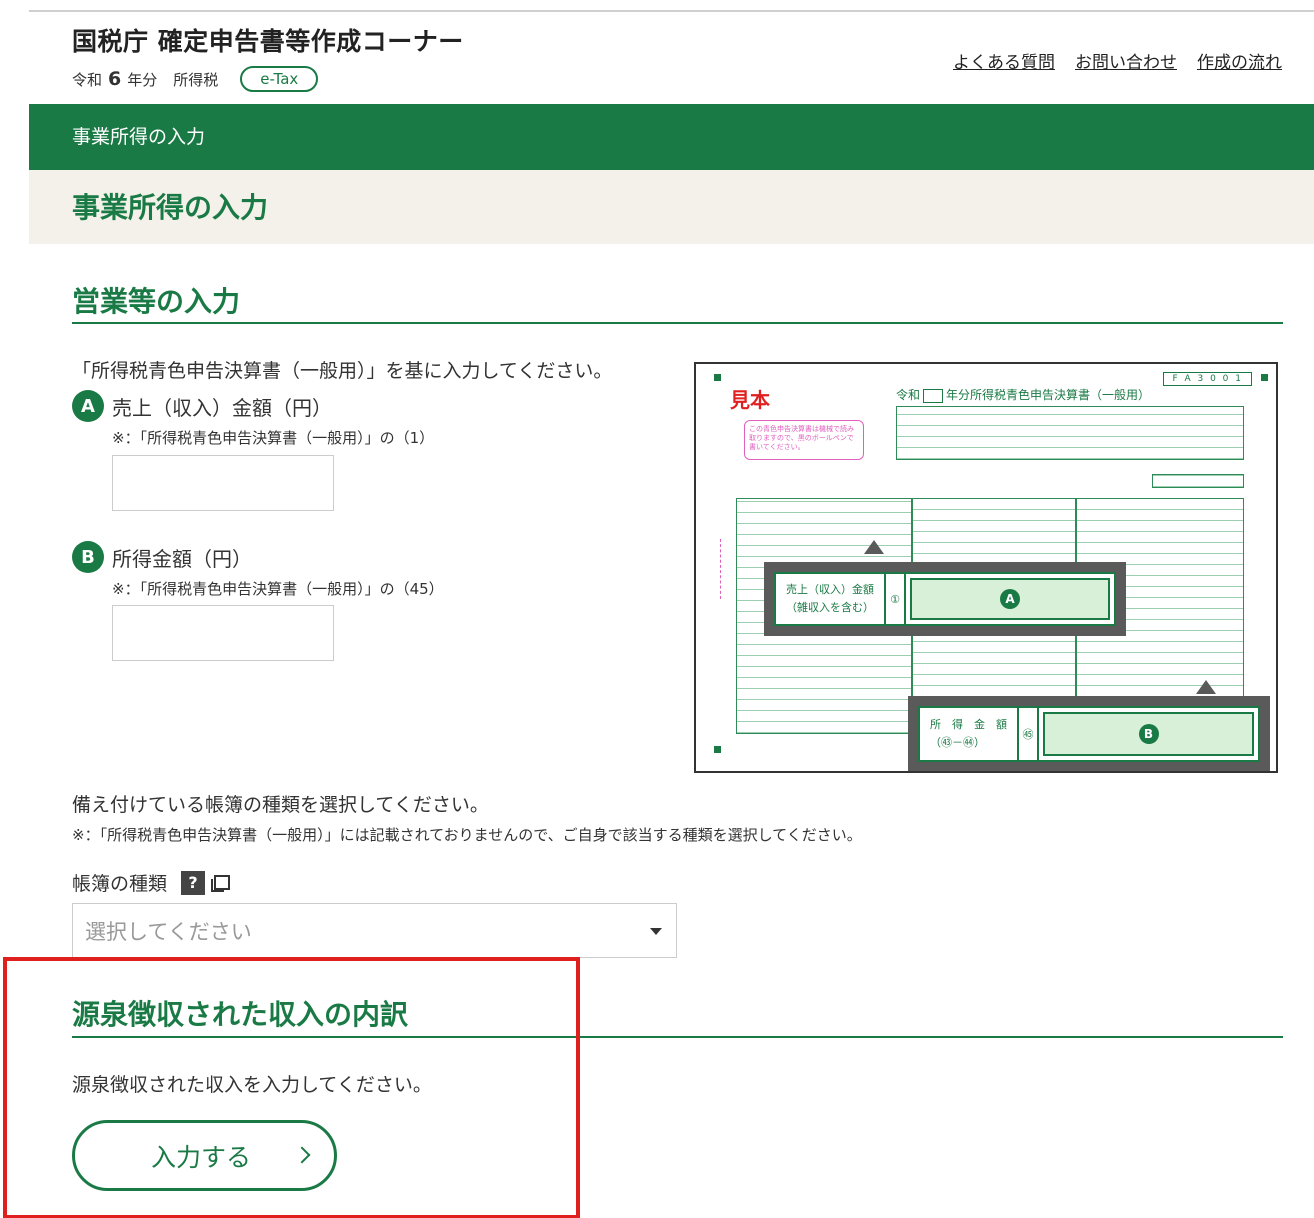 The height and width of the screenshot is (1218, 1314). I want to click on form-title: 令和 年分所得税青色申告決算書（一般用）, so click(1023, 394).